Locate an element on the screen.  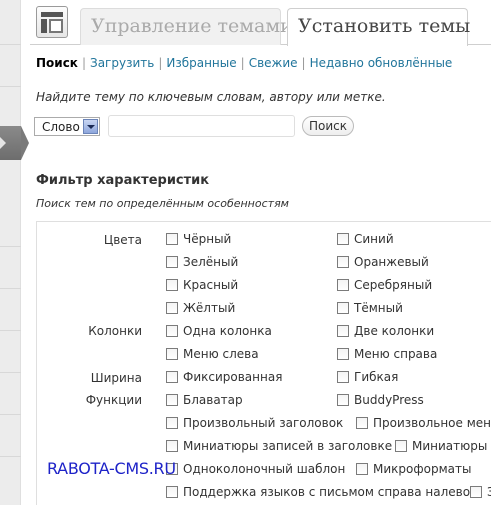
current-menu-pointer is located at coordinates (25, 143).